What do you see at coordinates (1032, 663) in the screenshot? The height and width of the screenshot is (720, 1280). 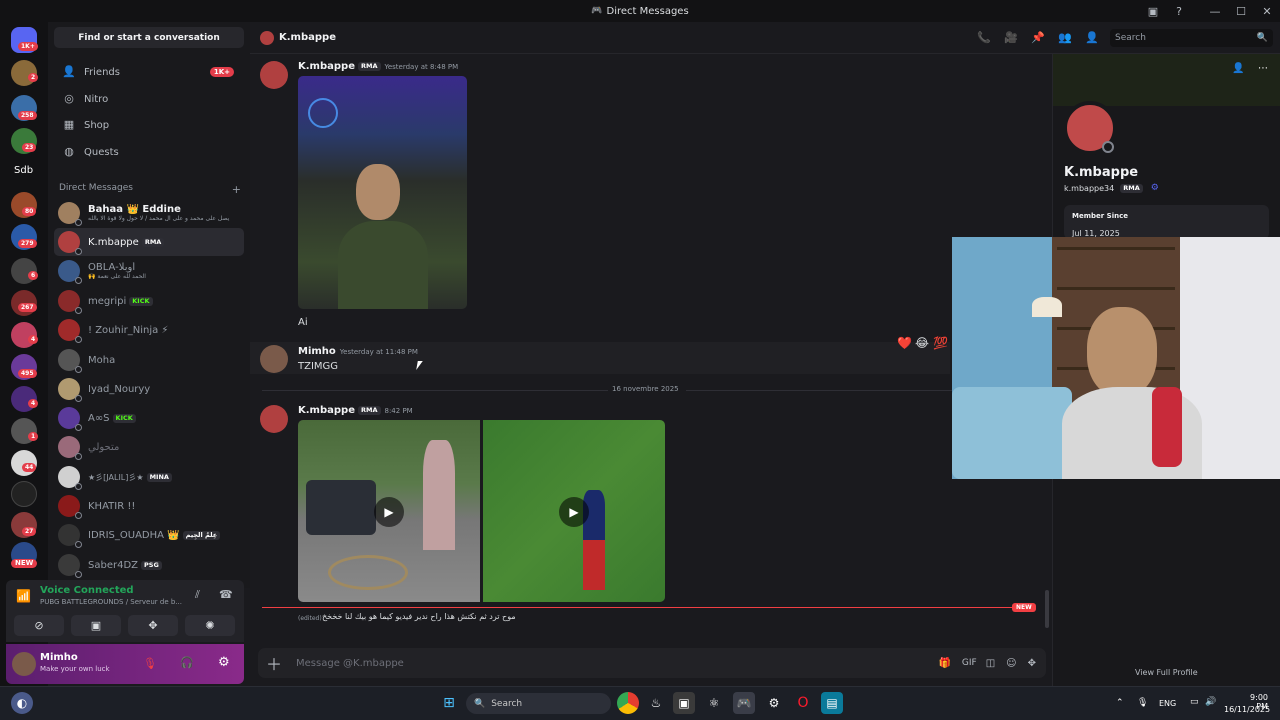 I see `apps-icon: ✥` at bounding box center [1032, 663].